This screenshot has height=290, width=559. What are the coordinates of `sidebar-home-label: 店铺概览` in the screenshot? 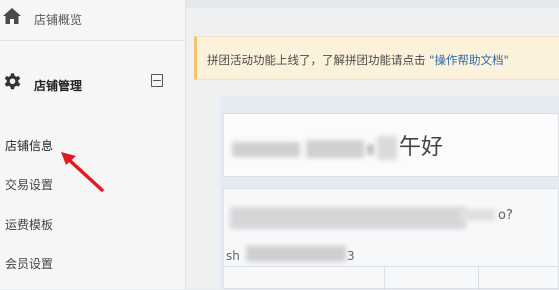 It's located at (58, 20).